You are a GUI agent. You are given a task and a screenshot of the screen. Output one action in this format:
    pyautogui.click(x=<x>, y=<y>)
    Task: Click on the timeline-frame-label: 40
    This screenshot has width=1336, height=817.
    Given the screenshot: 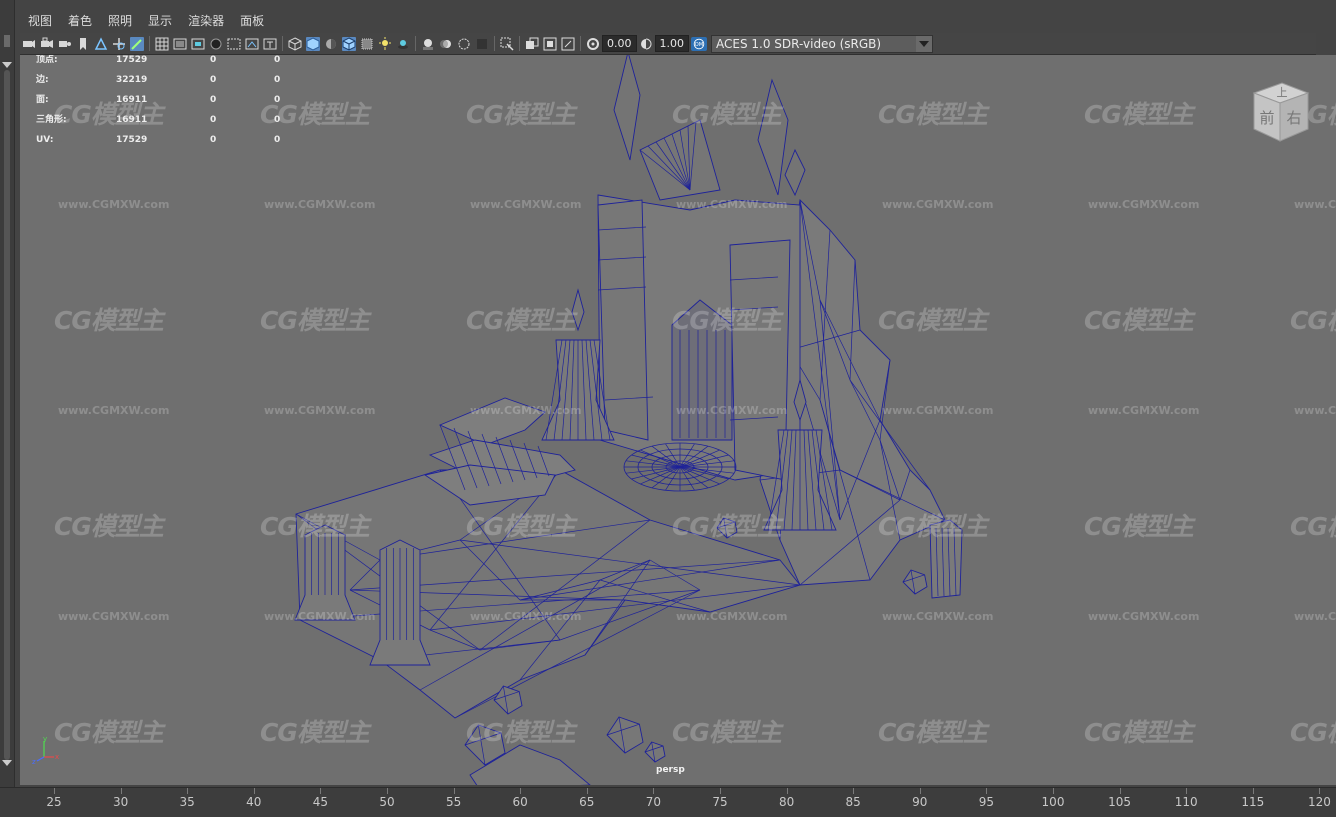 What is the action you would take?
    pyautogui.click(x=254, y=802)
    